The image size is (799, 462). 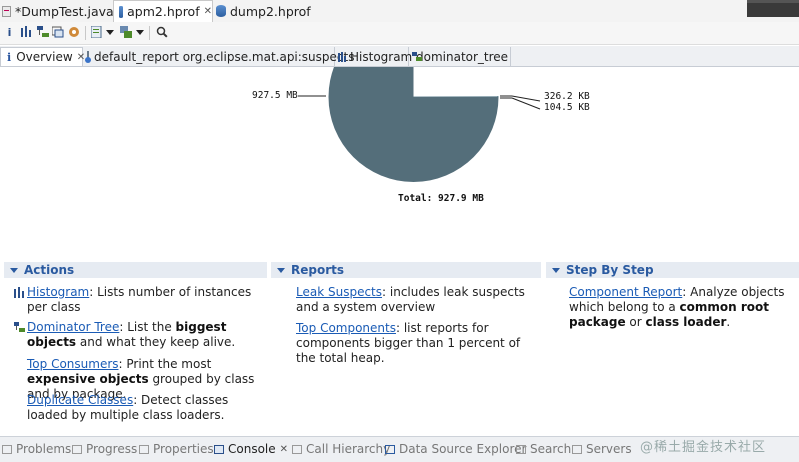 What do you see at coordinates (635, 322) in the screenshot?
I see `component-desc-2: or` at bounding box center [635, 322].